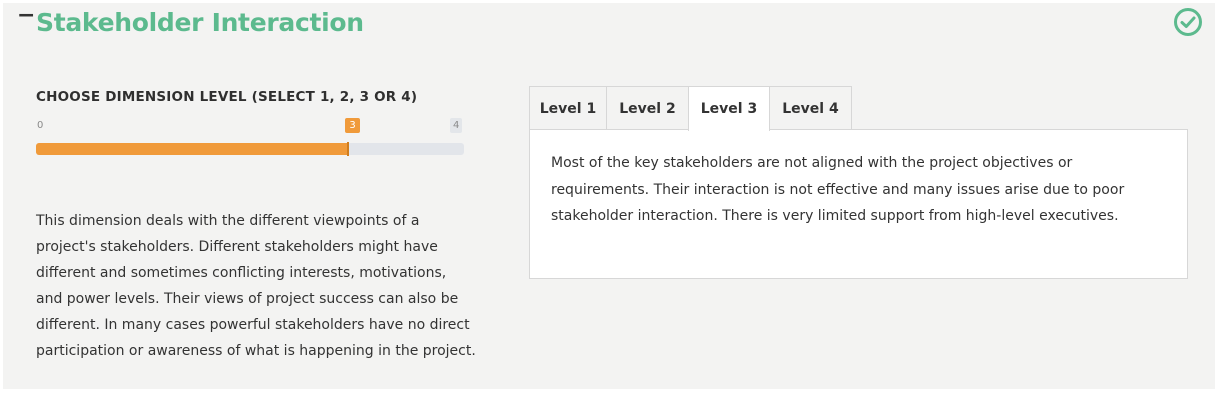  Describe the element at coordinates (456, 125) in the screenshot. I see `slider-max-label: 4` at that location.